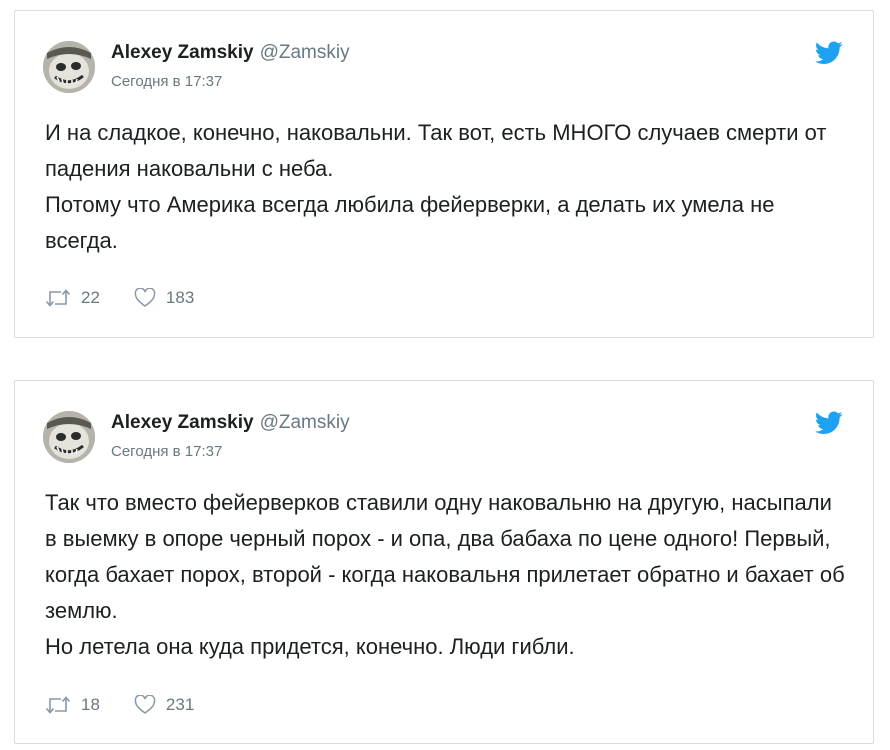 The image size is (890, 750). What do you see at coordinates (119, 298) in the screenshot?
I see `tweet-actions: 22 183` at bounding box center [119, 298].